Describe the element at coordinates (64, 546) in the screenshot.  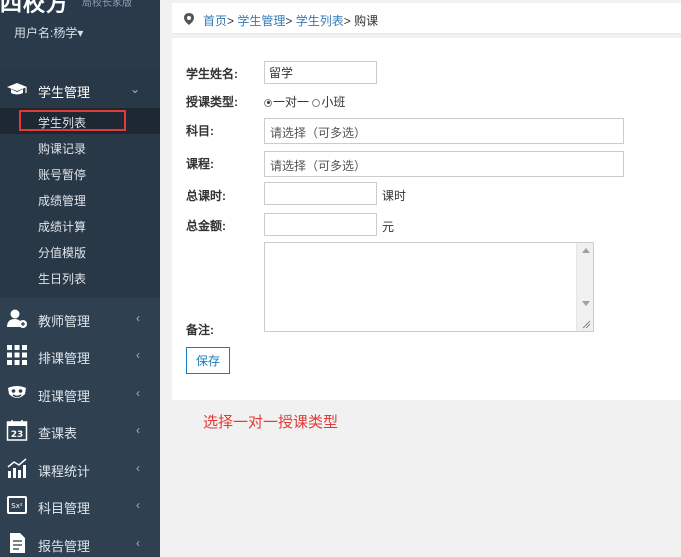
I see `menu-label: 报告管理` at that location.